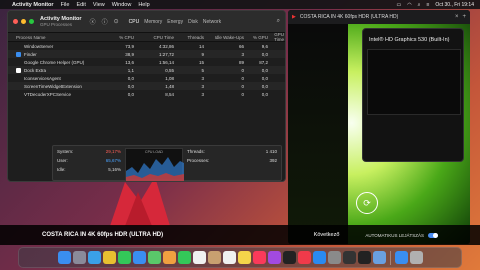 The image size is (480, 270). What do you see at coordinates (116, 21) in the screenshot?
I see `more-actions-icon: ⊙` at bounding box center [116, 21].